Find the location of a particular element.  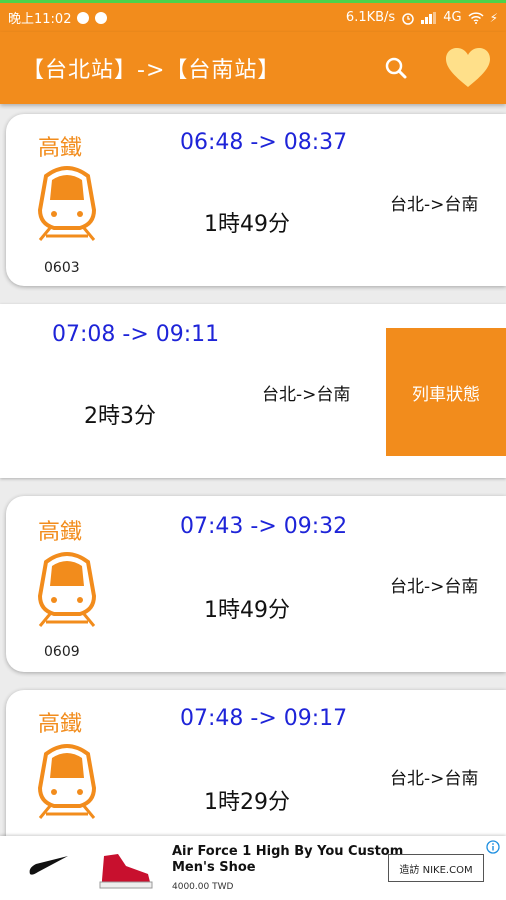

network-type: 4G is located at coordinates (452, 17).